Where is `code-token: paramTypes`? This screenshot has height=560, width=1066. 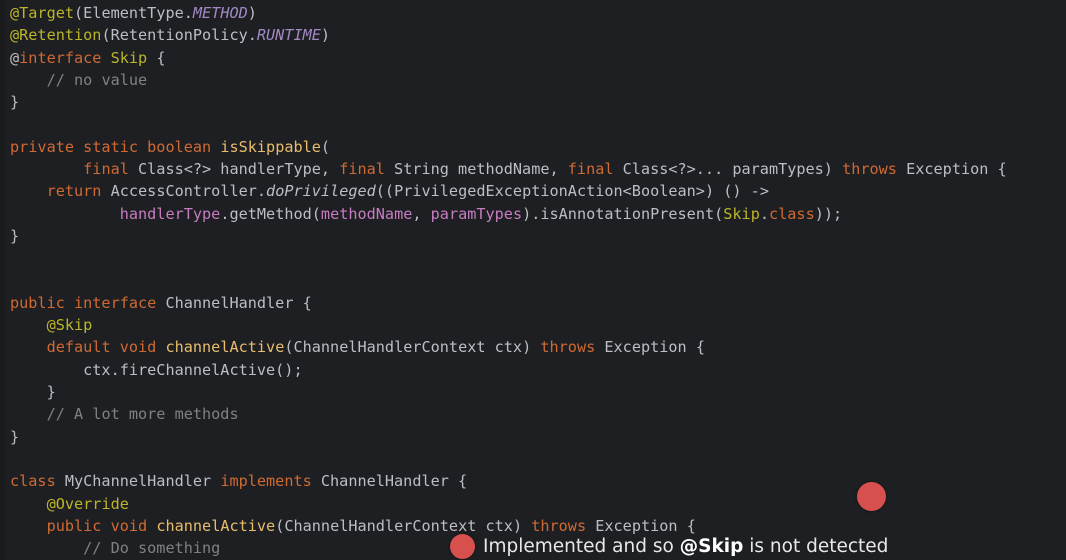 code-token: paramTypes is located at coordinates (476, 213).